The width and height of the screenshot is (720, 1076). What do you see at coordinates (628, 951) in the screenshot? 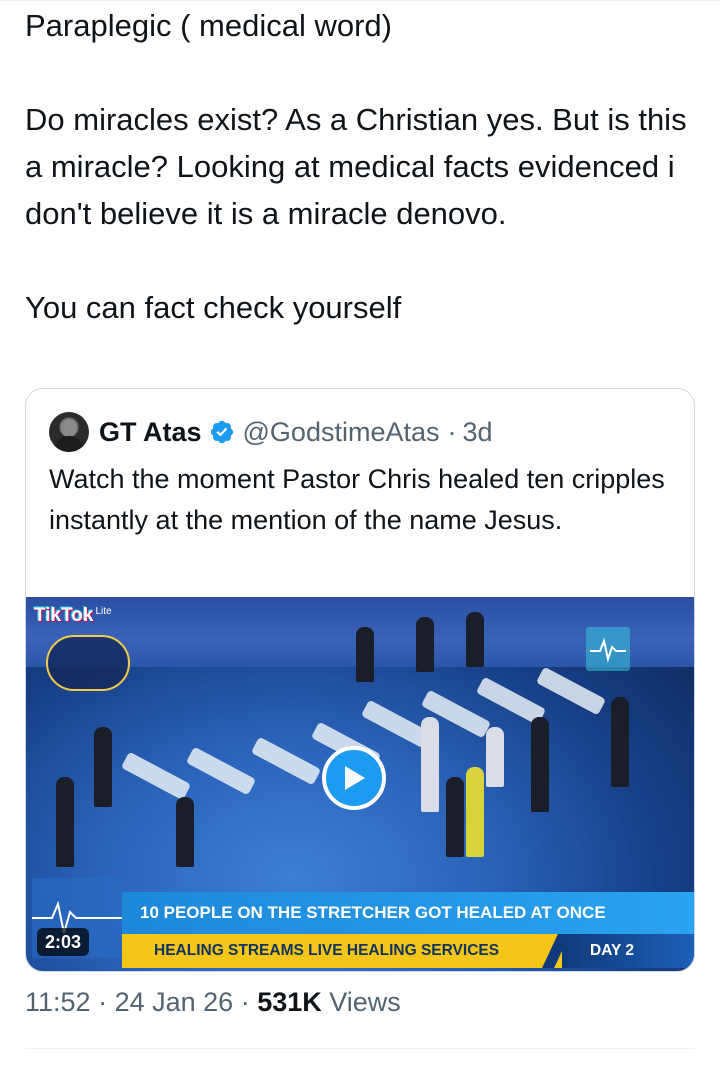
I see `video-day-label: DAY 2` at bounding box center [628, 951].